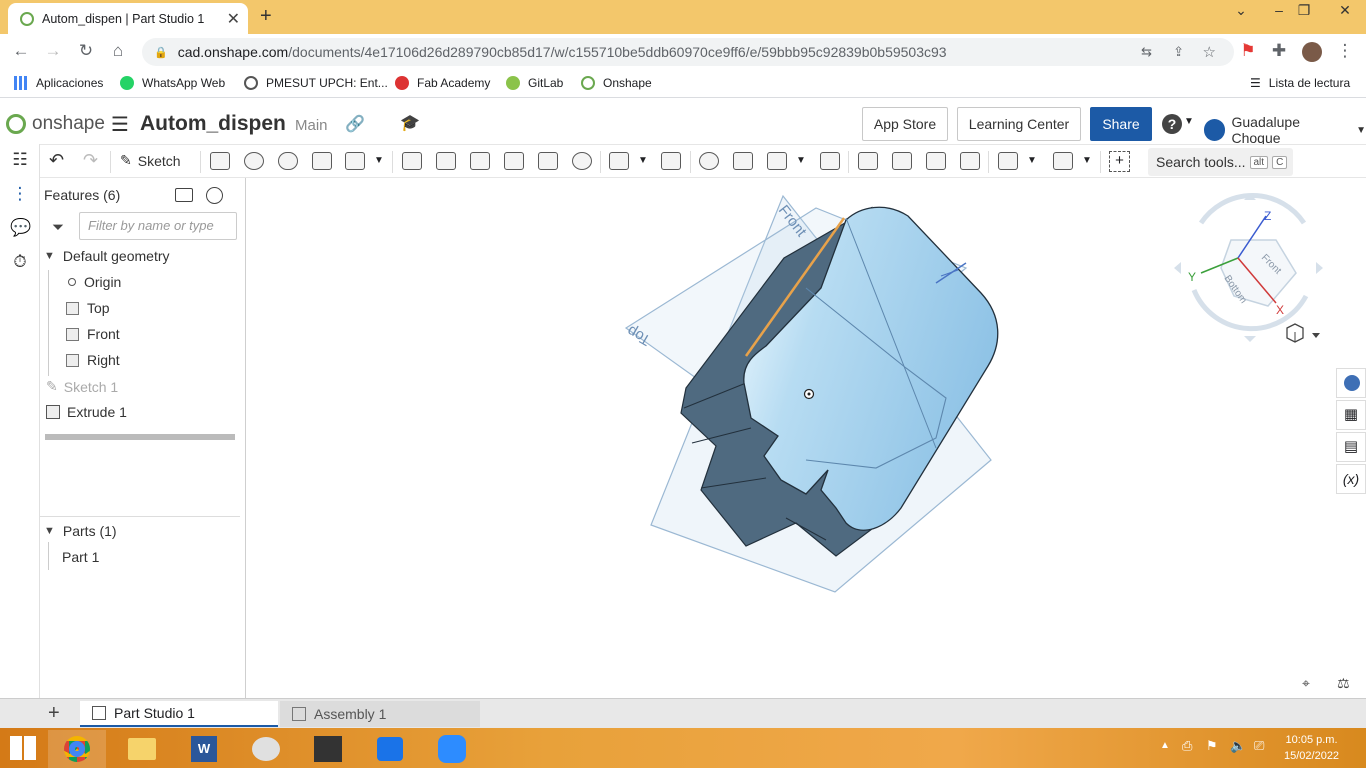  Describe the element at coordinates (93, 360) in the screenshot. I see `feature-right-plane: Right` at that location.